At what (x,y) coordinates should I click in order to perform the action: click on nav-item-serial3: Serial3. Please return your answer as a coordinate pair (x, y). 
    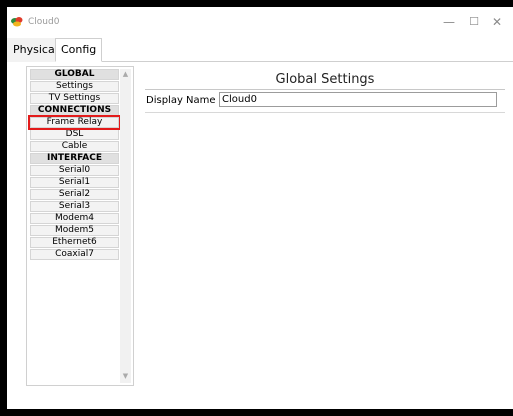
    Looking at the image, I should click on (74, 206).